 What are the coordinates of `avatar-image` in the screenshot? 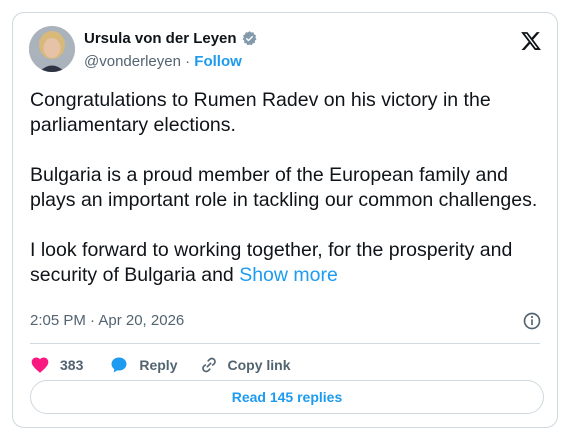 It's located at (52, 49).